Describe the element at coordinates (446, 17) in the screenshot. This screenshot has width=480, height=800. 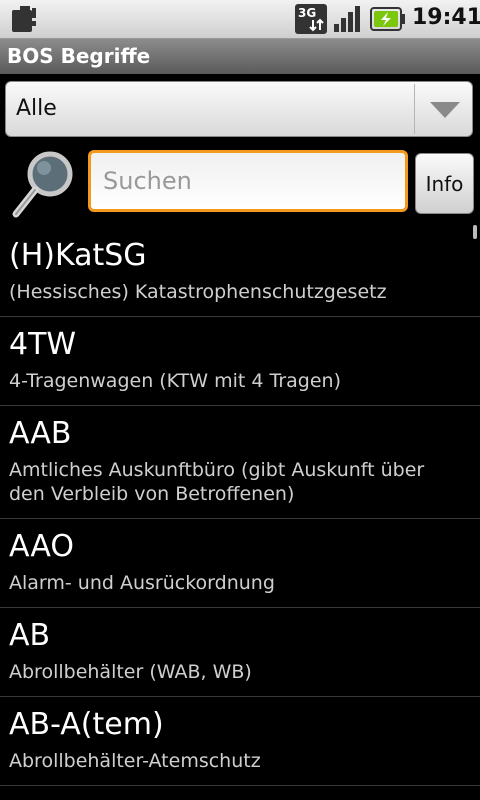
I see `clock: 19:41` at that location.